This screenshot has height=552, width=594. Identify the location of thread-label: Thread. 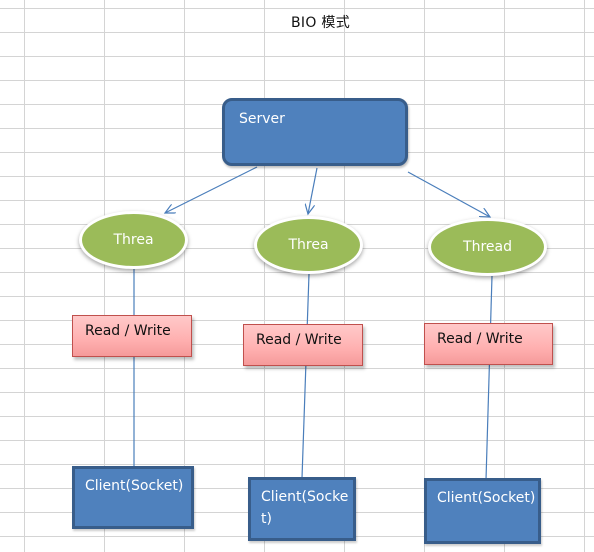
(487, 247).